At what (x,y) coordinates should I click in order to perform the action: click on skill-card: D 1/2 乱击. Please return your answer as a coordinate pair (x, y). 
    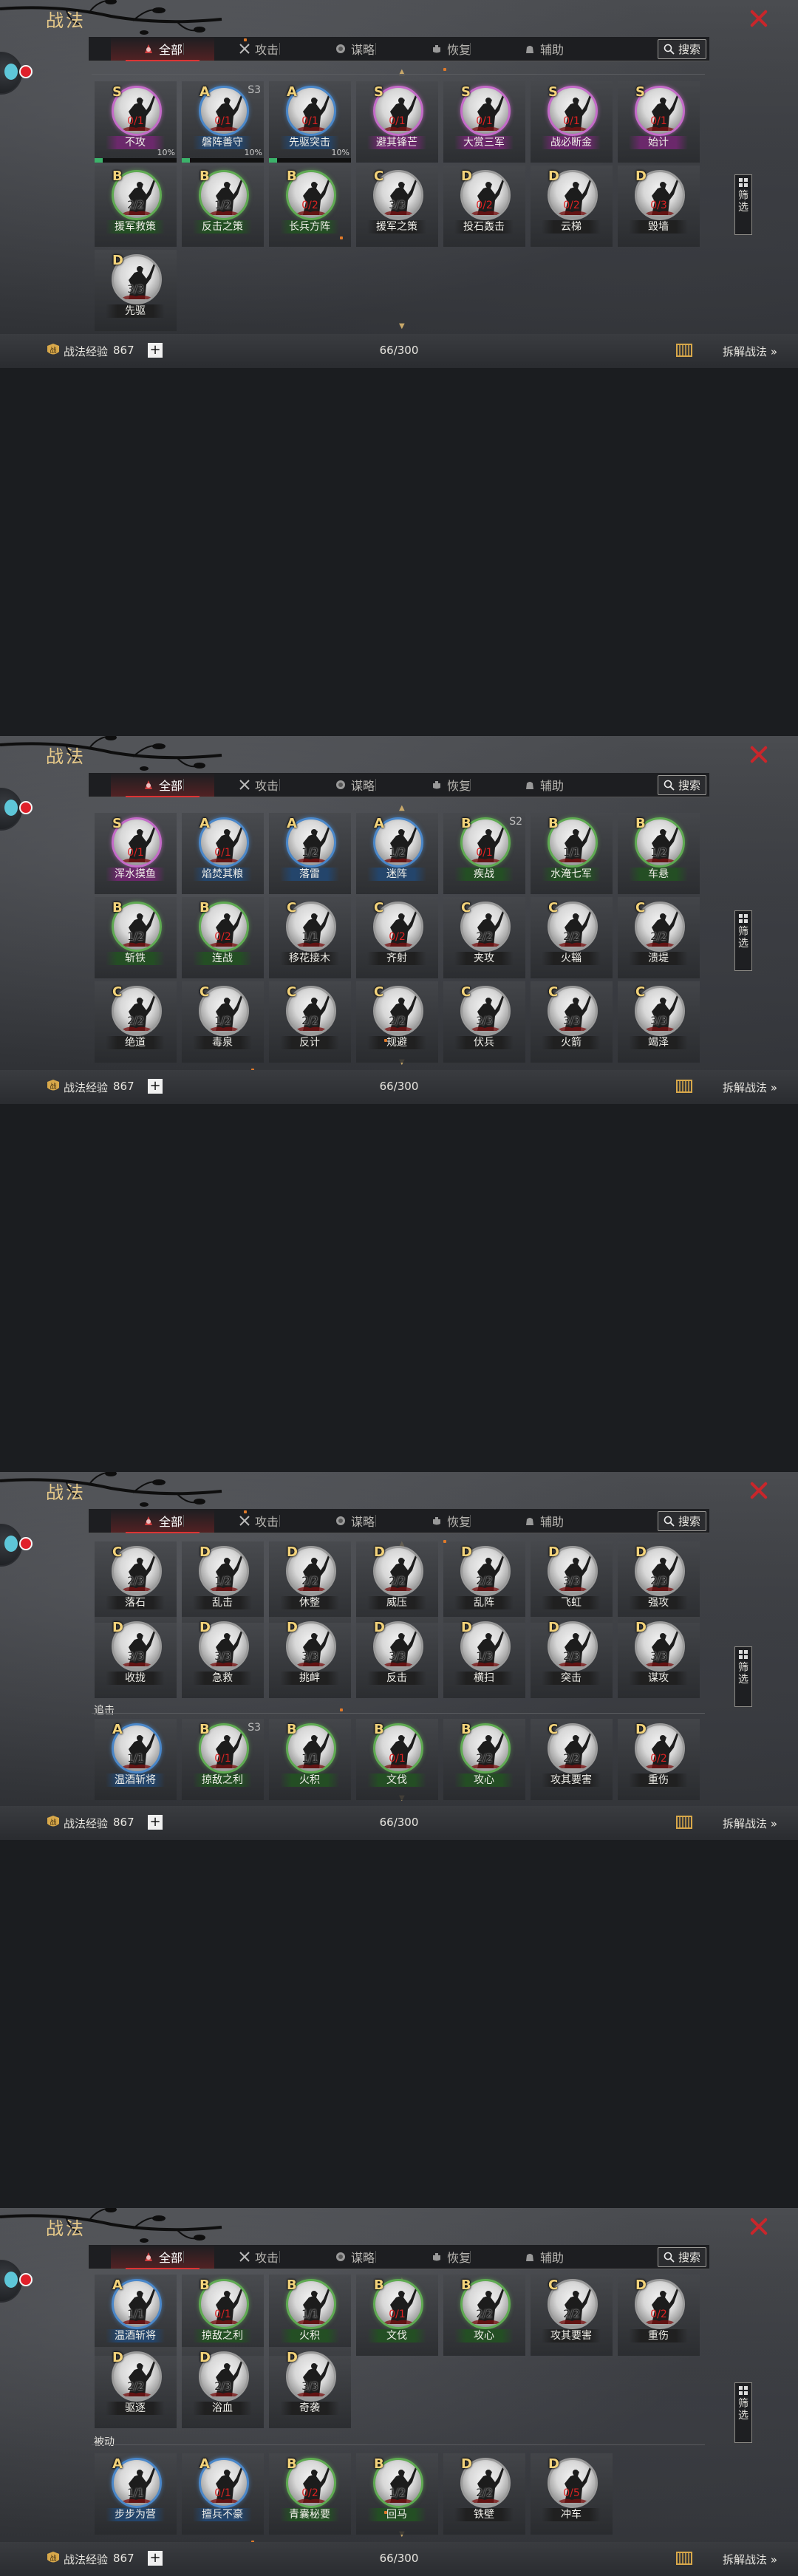
    Looking at the image, I should click on (223, 1582).